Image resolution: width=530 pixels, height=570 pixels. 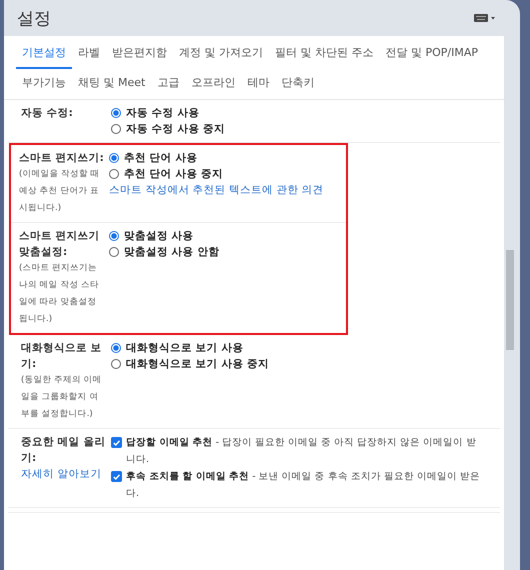 I want to click on page-title: 설정, so click(x=34, y=19).